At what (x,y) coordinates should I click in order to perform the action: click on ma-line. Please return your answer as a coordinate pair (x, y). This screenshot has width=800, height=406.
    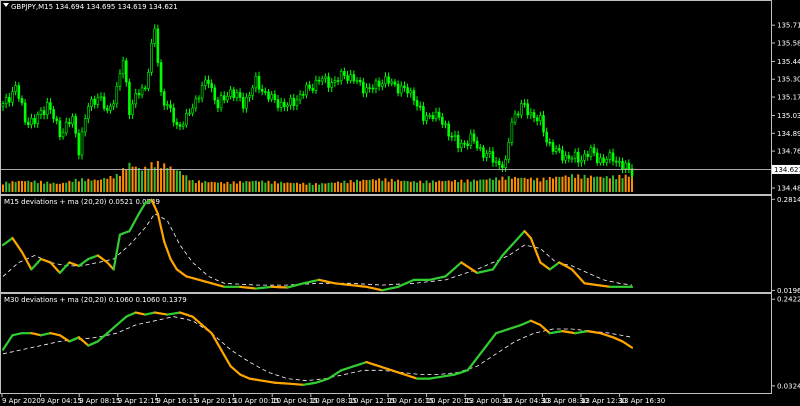
    Looking at the image, I should click on (317, 349).